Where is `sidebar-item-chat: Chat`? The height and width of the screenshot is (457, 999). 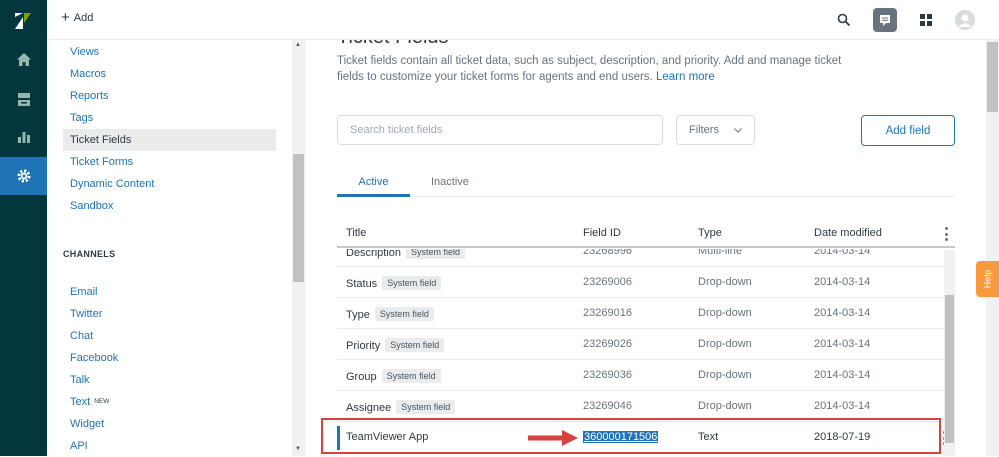
sidebar-item-chat: Chat is located at coordinates (169, 336).